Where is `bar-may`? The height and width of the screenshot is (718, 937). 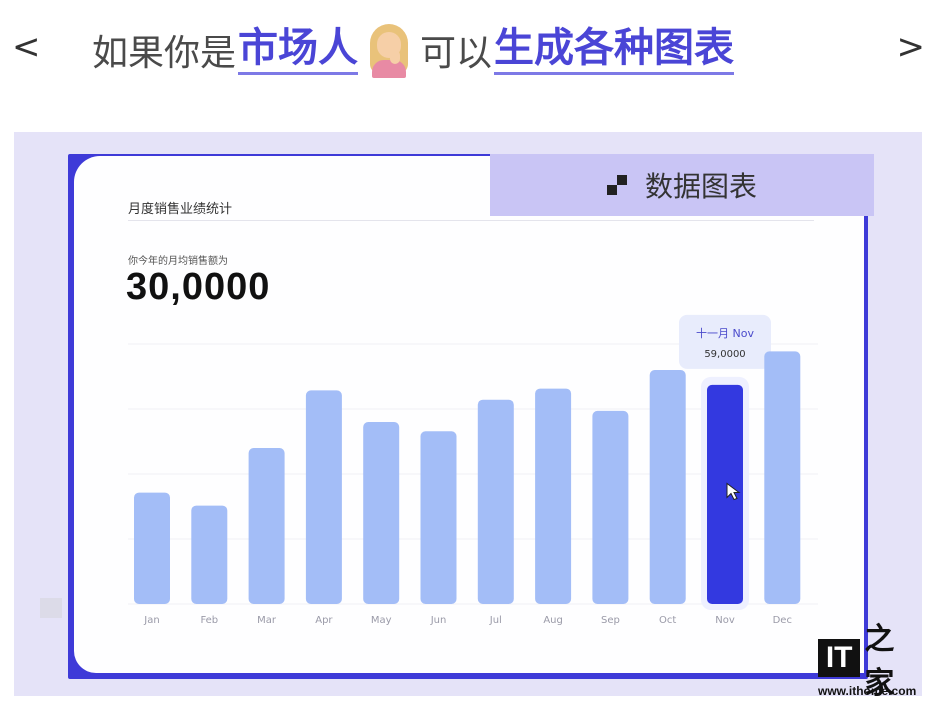 bar-may is located at coordinates (381, 513).